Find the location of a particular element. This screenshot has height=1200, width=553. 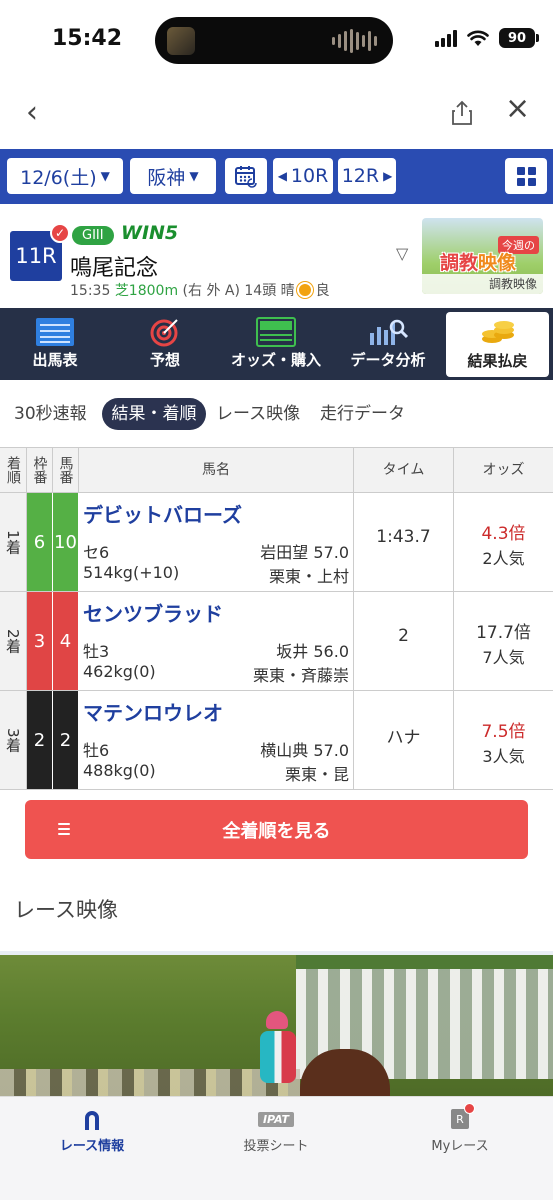

tab-race-video: レース映像 is located at coordinates (258, 414).